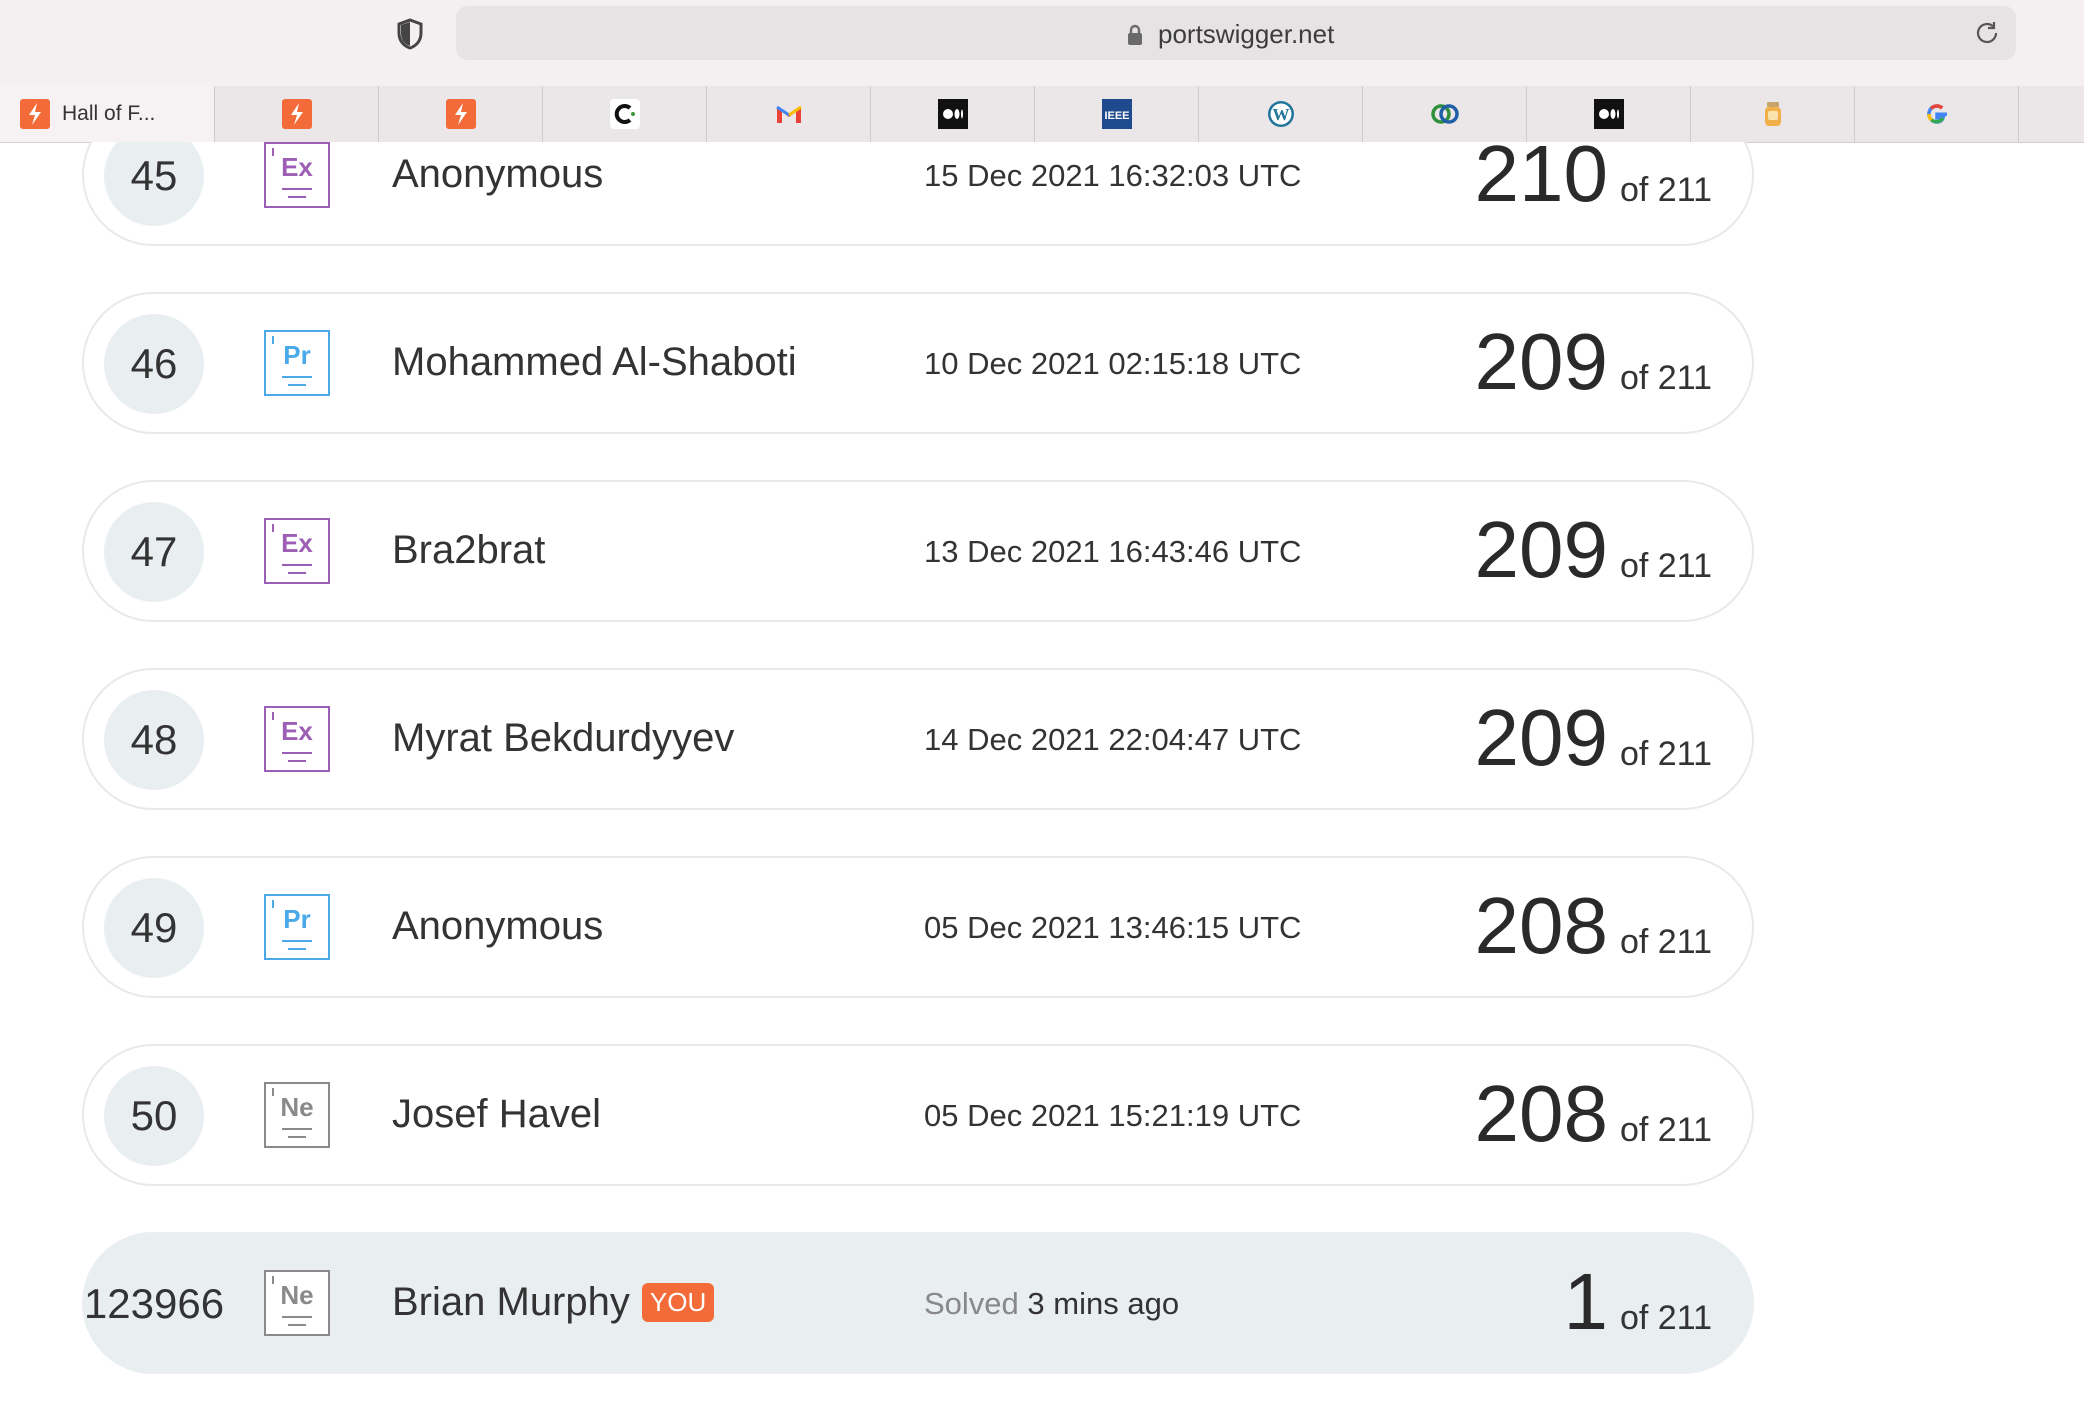 The image size is (2084, 1406). Describe the element at coordinates (1246, 34) in the screenshot. I see `url-text: portswigger.net` at that location.